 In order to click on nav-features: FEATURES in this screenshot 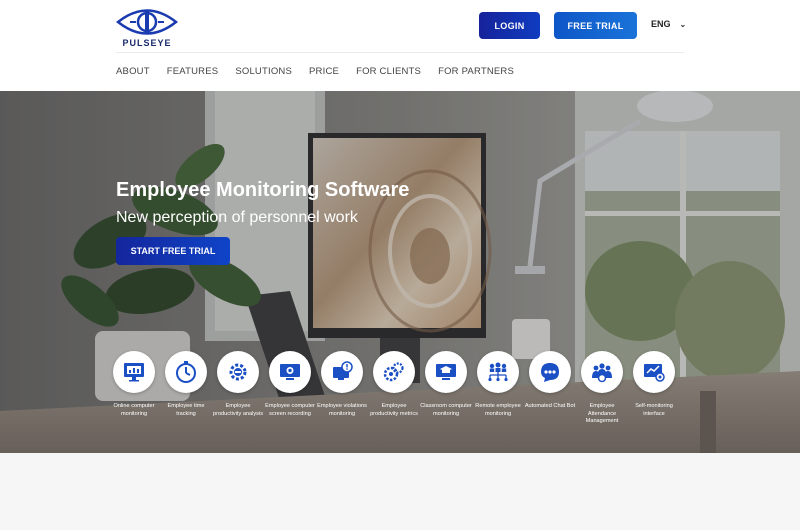, I will do `click(193, 71)`.